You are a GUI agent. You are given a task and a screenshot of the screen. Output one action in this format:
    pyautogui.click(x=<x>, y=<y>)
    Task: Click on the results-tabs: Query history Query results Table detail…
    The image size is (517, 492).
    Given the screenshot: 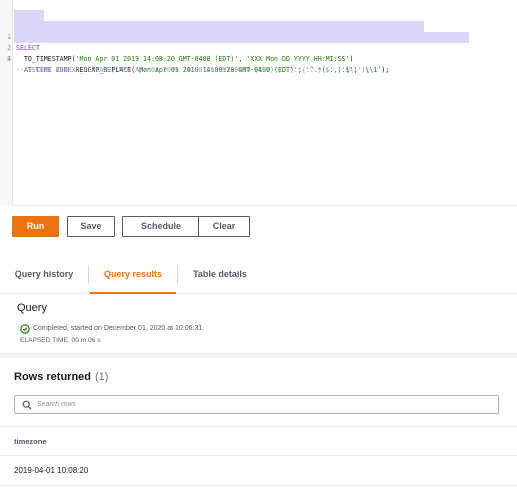 What is the action you would take?
    pyautogui.click(x=258, y=275)
    